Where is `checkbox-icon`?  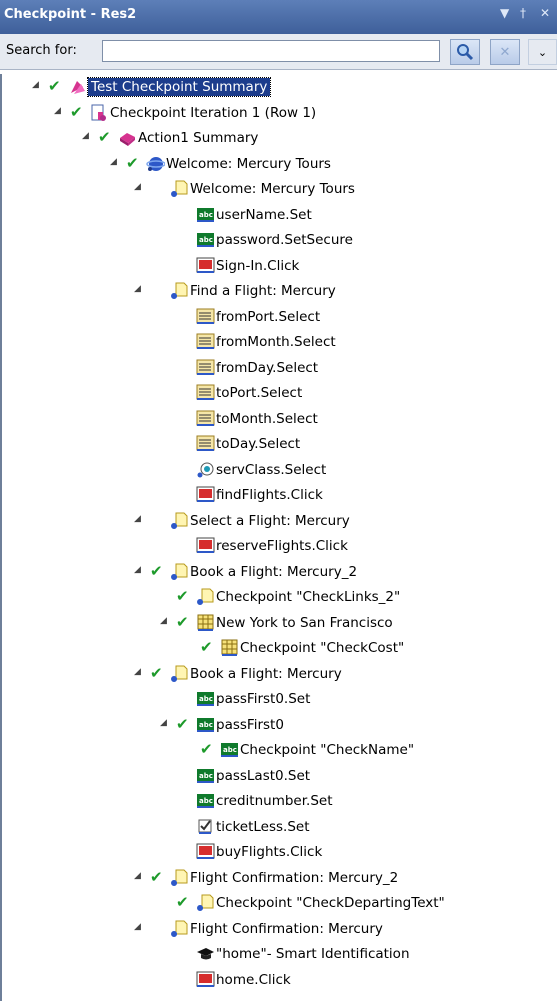
checkbox-icon is located at coordinates (205, 827).